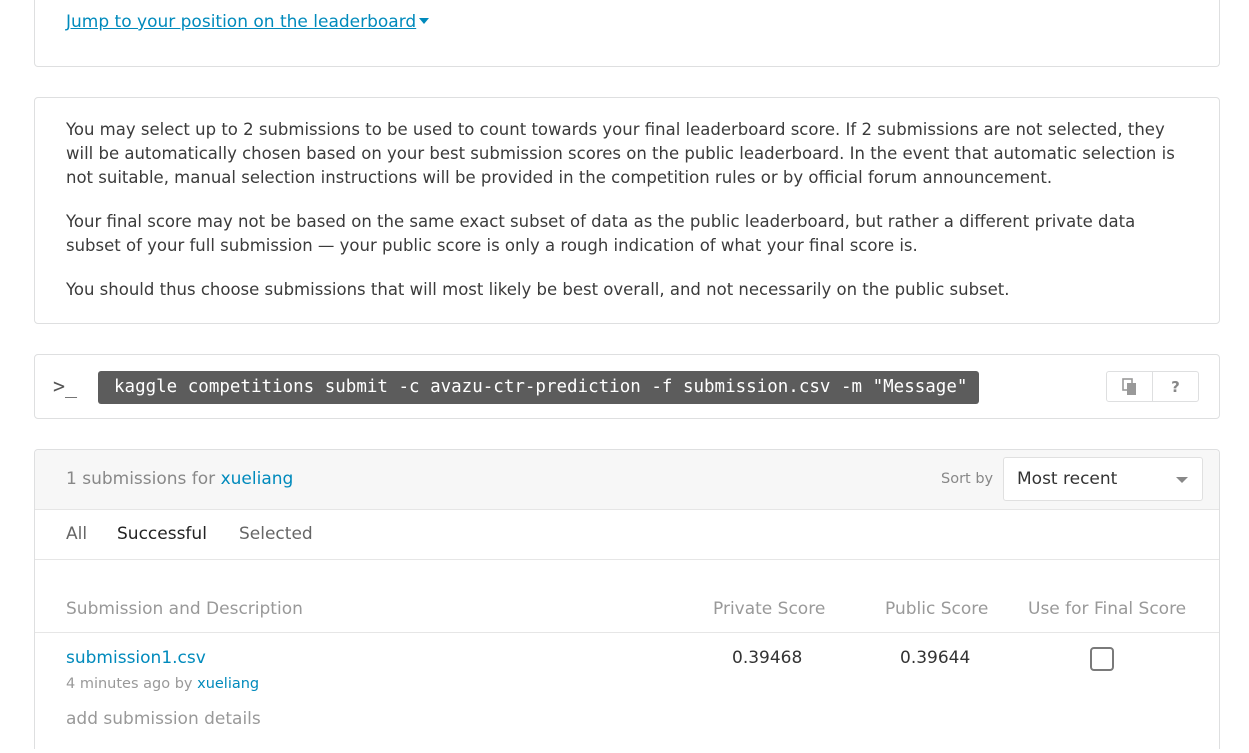  I want to click on caret-down-icon, so click(424, 21).